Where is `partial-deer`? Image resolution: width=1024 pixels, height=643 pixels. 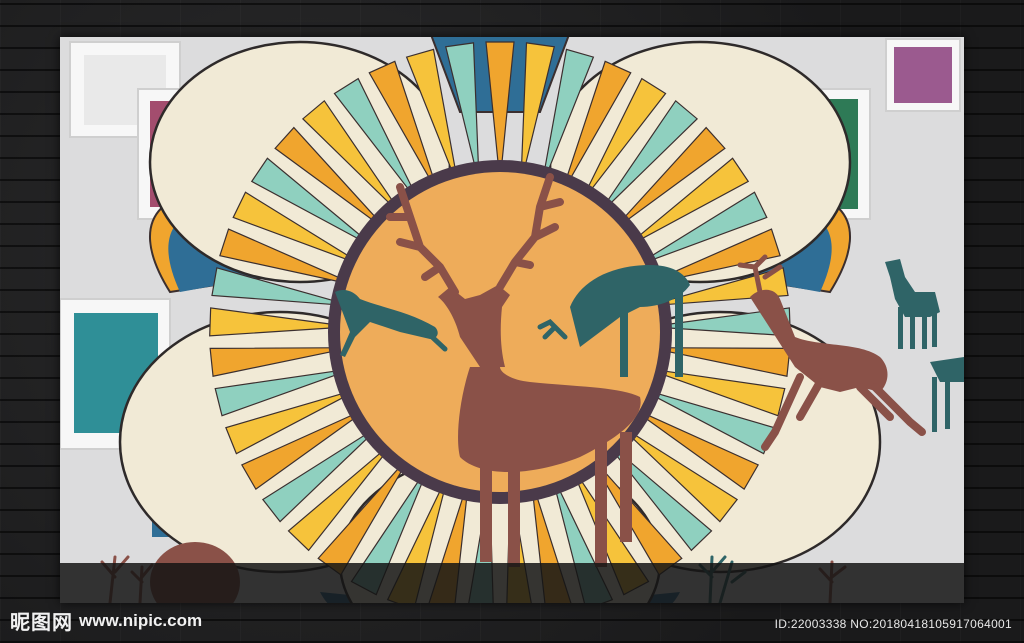
partial-deer is located at coordinates (947, 394).